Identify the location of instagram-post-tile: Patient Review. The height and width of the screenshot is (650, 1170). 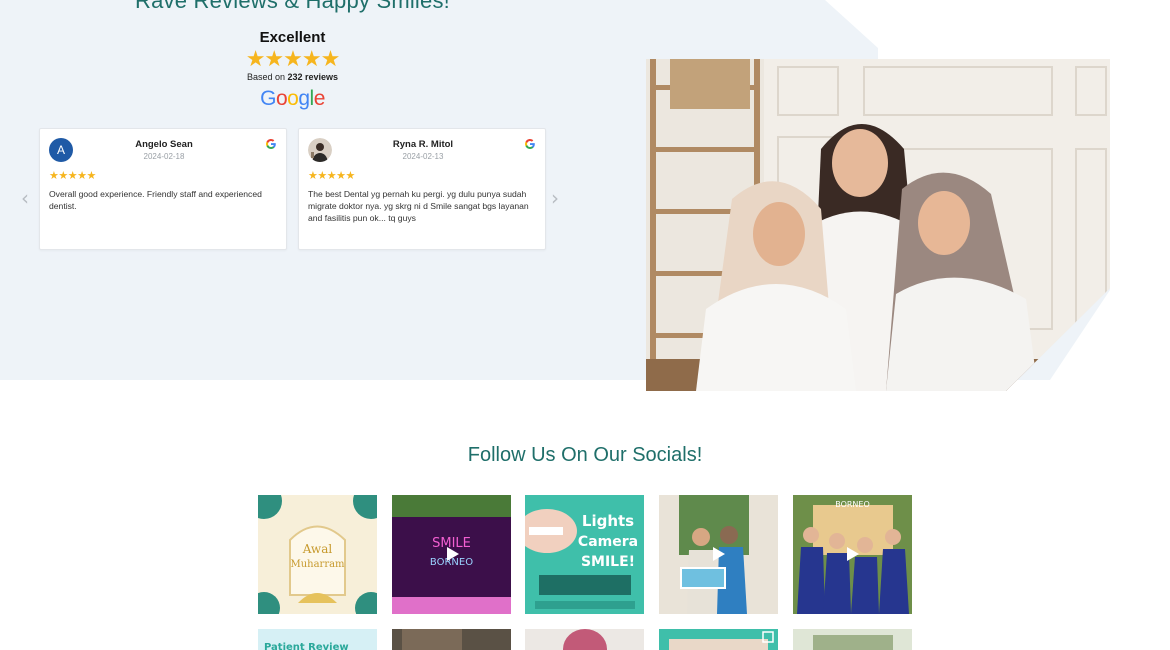
(317, 639).